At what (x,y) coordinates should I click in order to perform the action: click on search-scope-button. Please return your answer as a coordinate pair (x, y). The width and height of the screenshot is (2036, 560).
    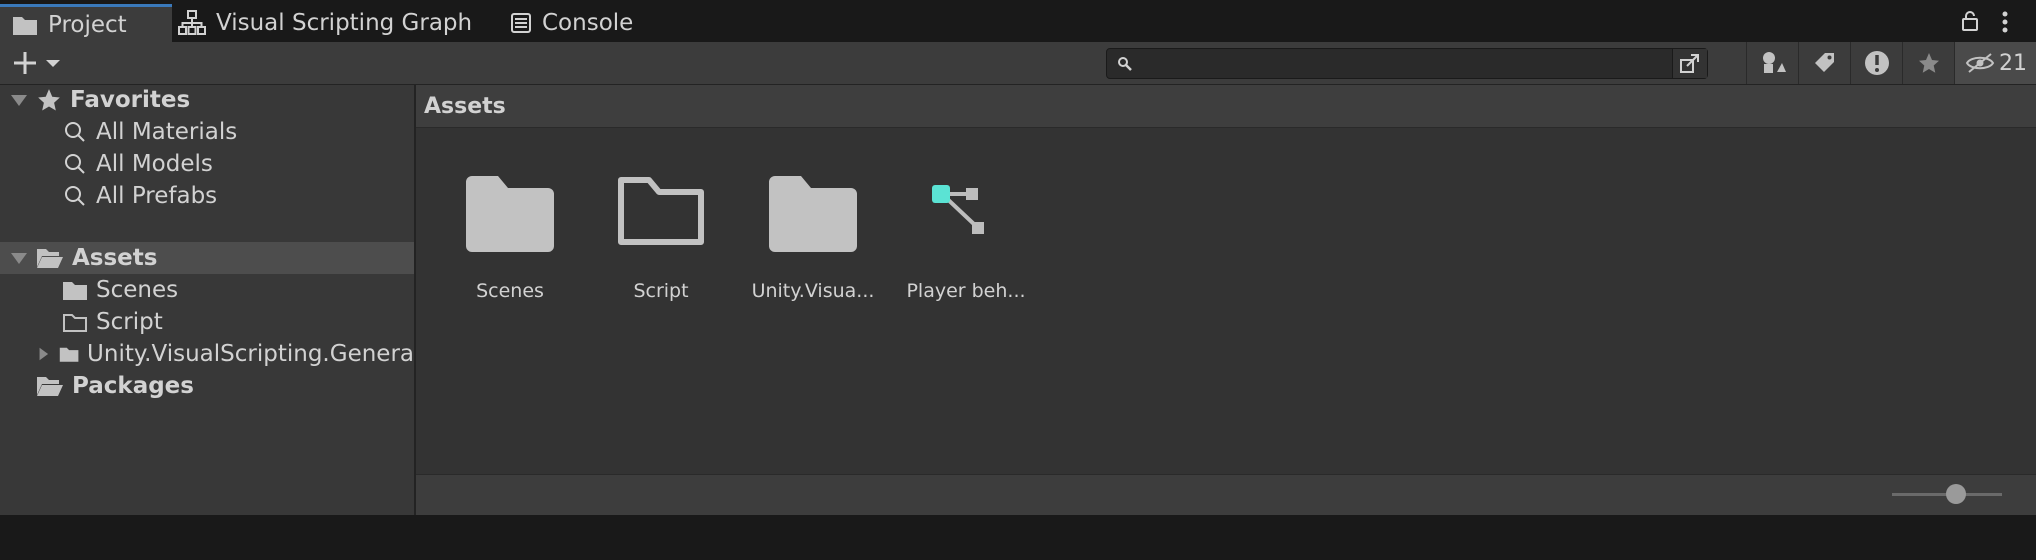
    Looking at the image, I should click on (1689, 63).